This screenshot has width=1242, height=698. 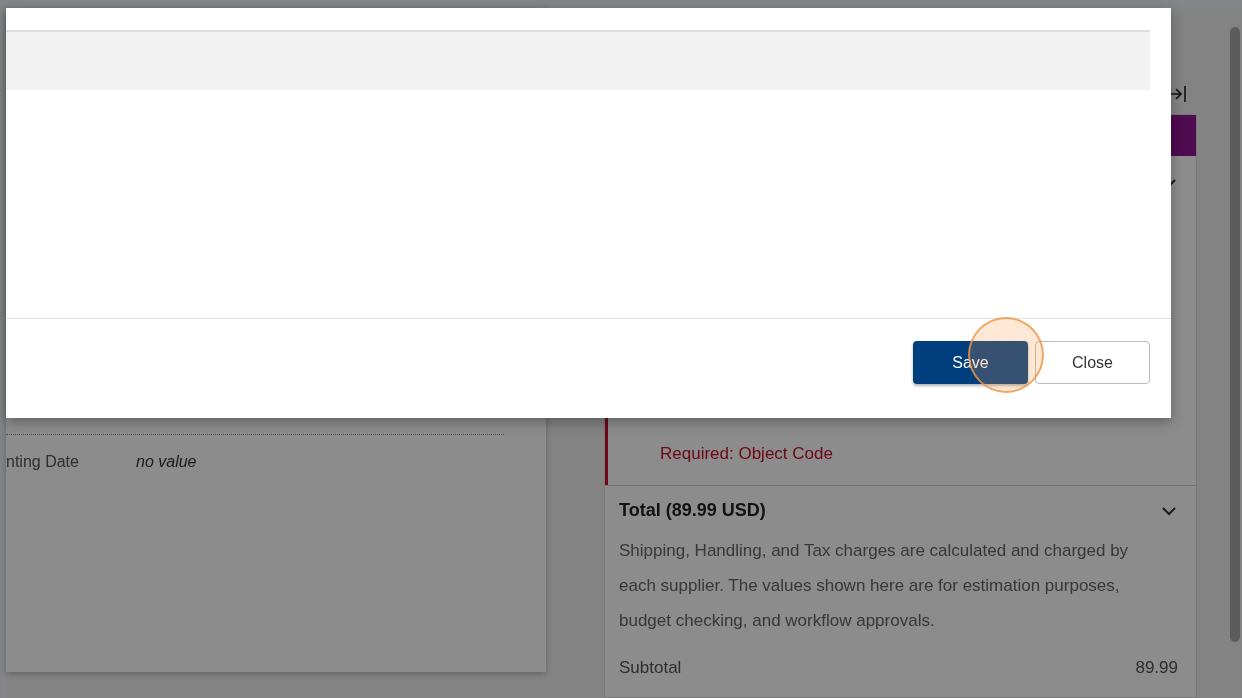 What do you see at coordinates (43, 462) in the screenshot?
I see `field-label: nting Date` at bounding box center [43, 462].